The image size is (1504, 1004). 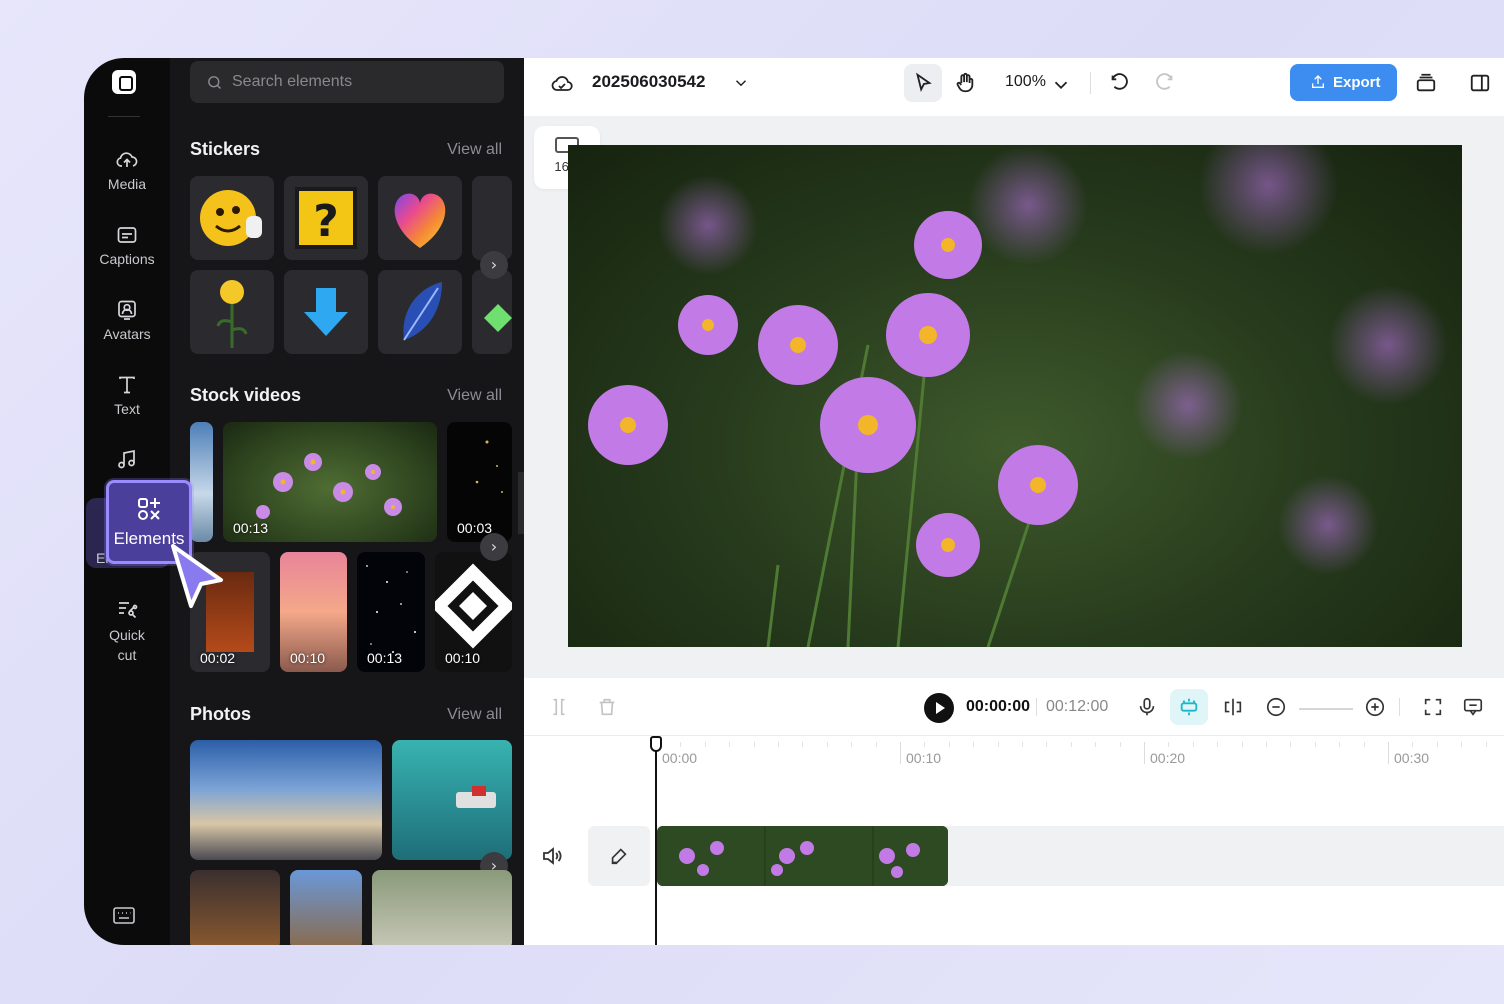 What do you see at coordinates (607, 707) in the screenshot?
I see `delete-icon` at bounding box center [607, 707].